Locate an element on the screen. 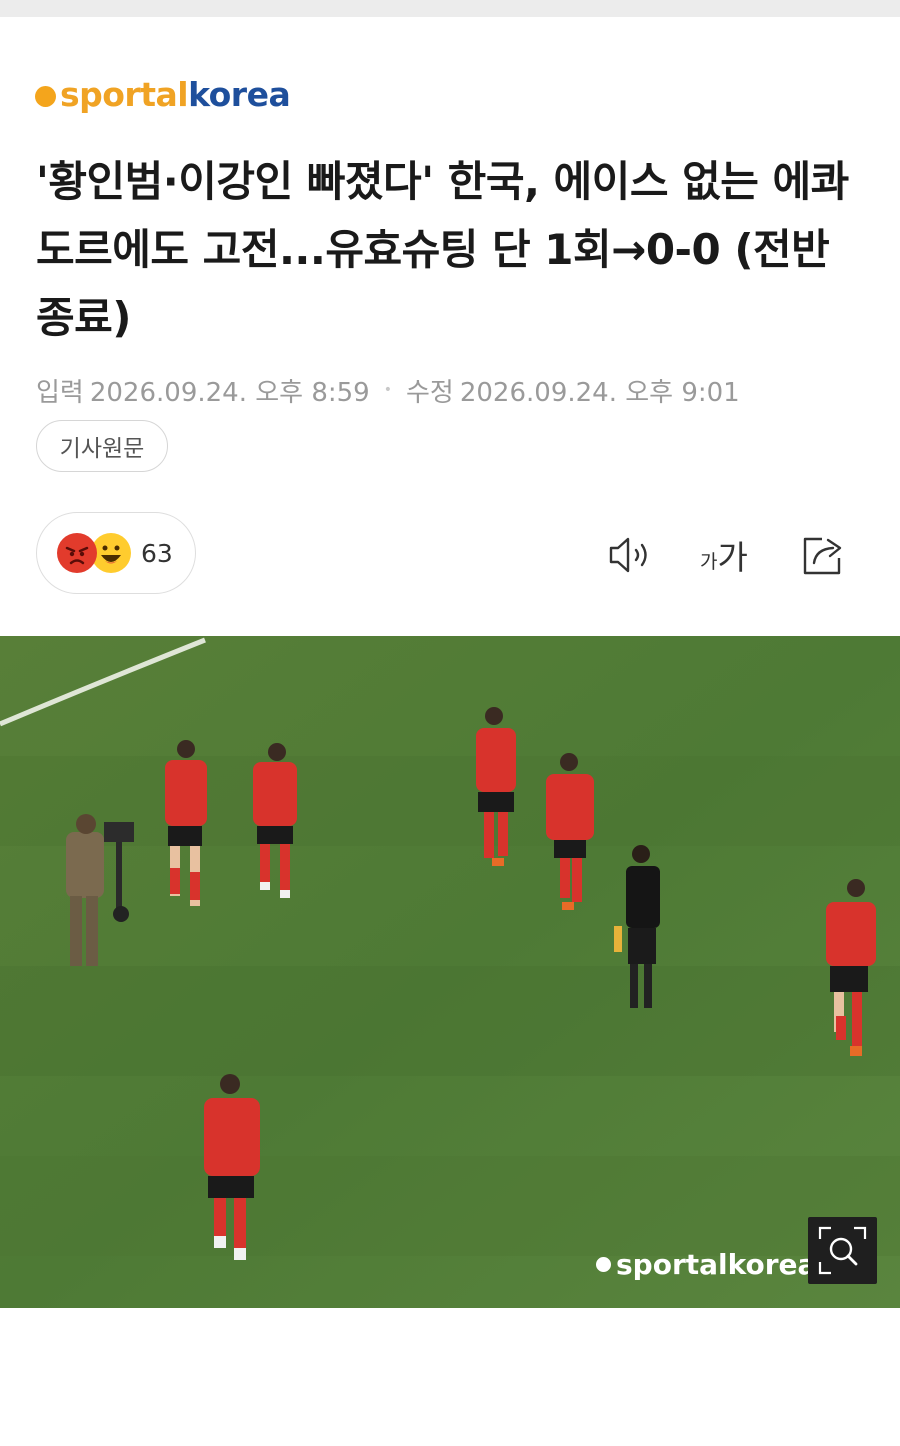  sportalkorea-logo: sportal korea is located at coordinates (163, 94).